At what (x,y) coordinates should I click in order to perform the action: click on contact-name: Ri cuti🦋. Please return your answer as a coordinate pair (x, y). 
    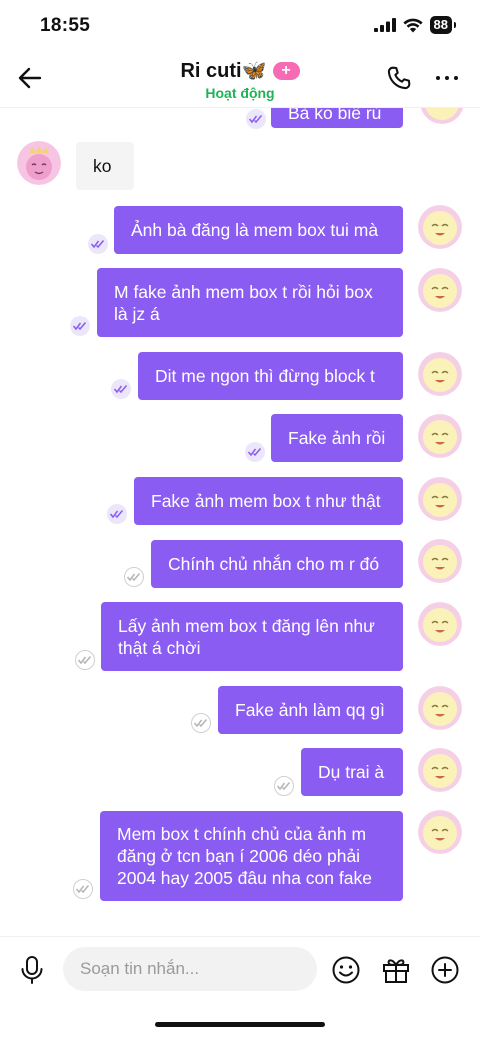
    Looking at the image, I should click on (223, 71).